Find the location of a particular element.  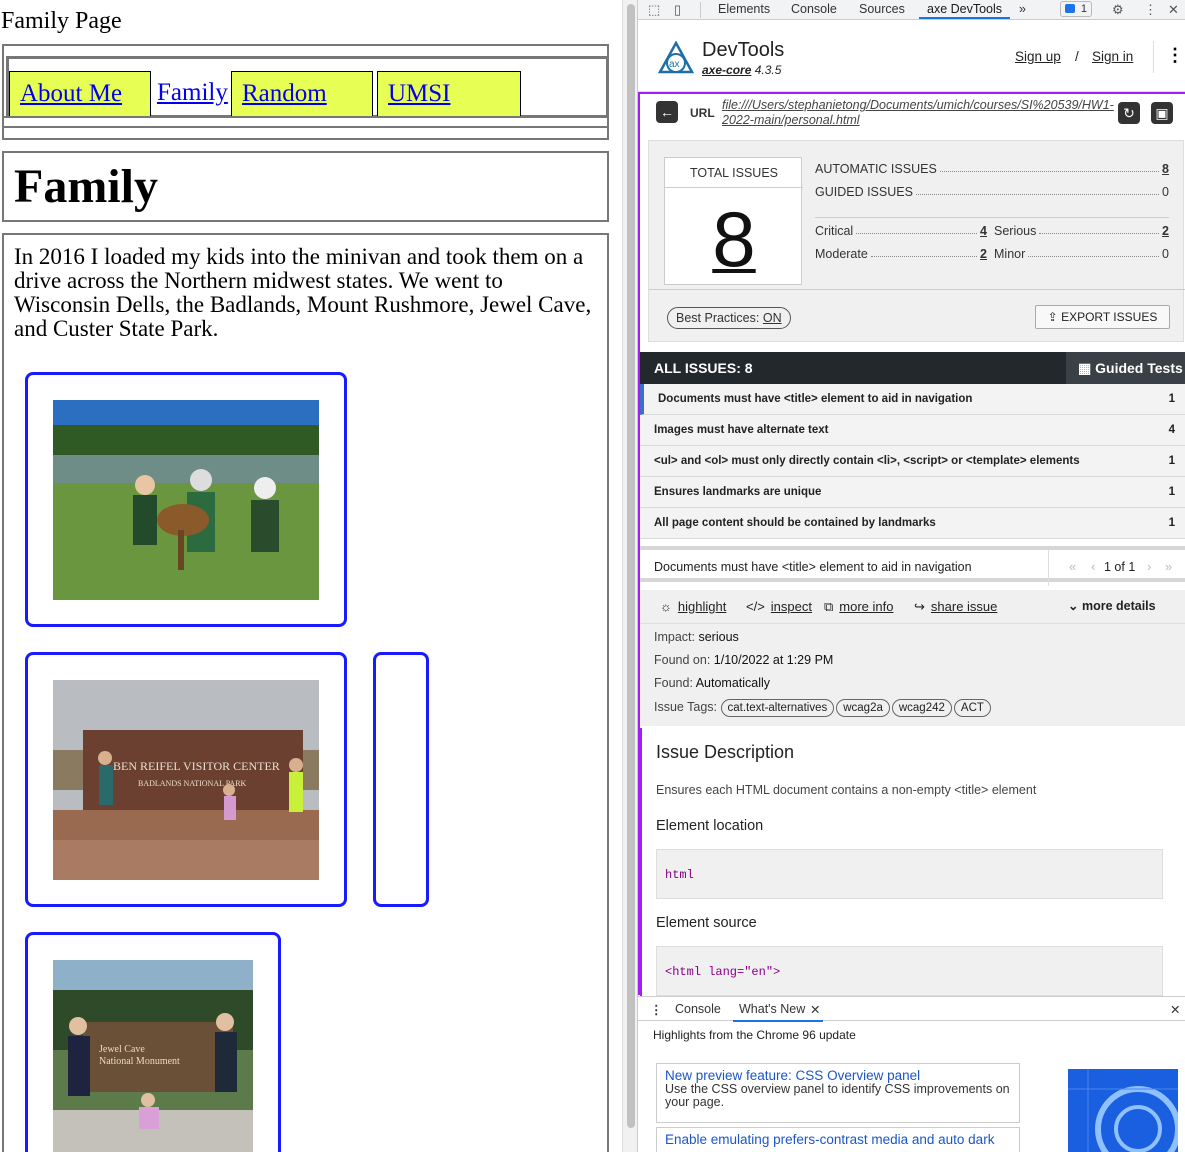

more-details-label: more details is located at coordinates (1118, 606).